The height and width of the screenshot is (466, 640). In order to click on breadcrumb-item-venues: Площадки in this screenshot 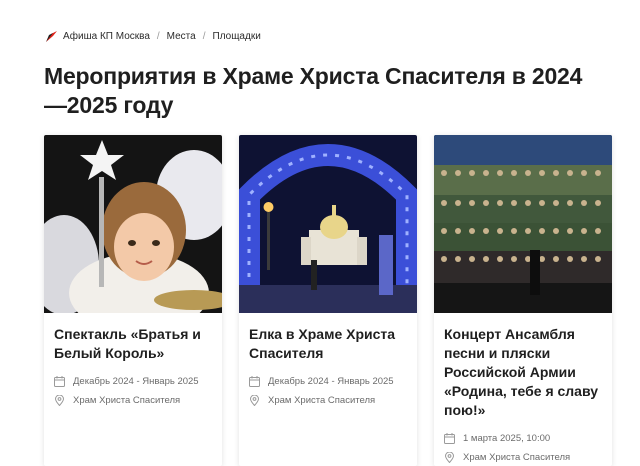, I will do `click(237, 36)`.